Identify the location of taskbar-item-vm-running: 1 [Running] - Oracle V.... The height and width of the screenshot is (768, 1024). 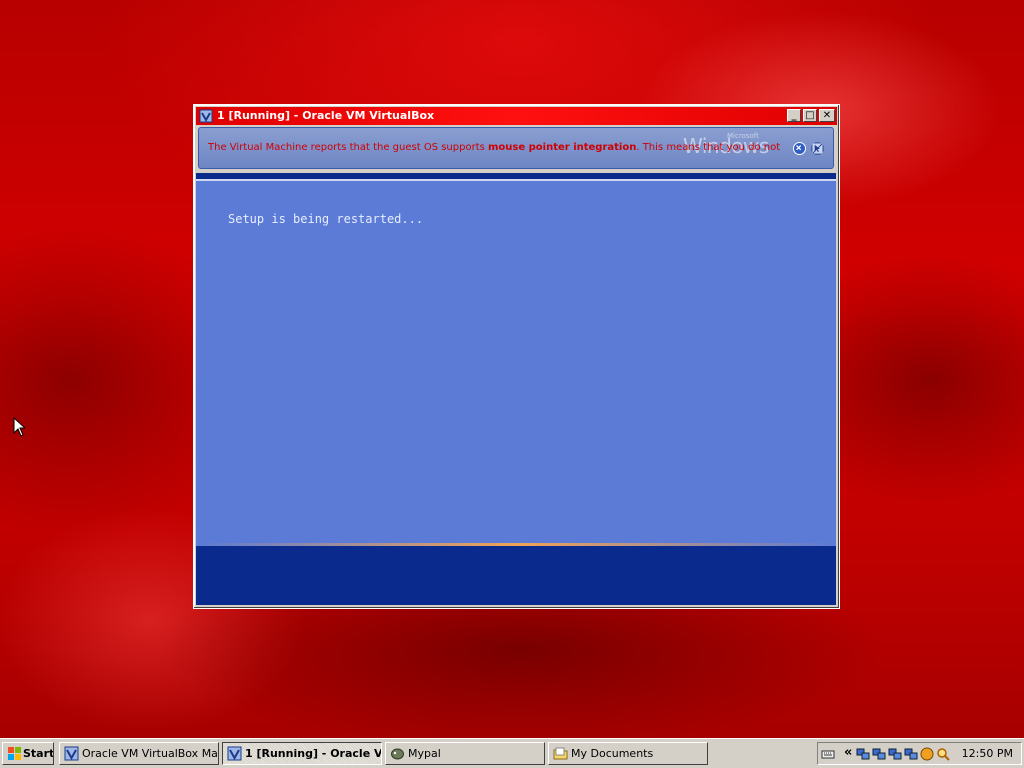
(302, 753).